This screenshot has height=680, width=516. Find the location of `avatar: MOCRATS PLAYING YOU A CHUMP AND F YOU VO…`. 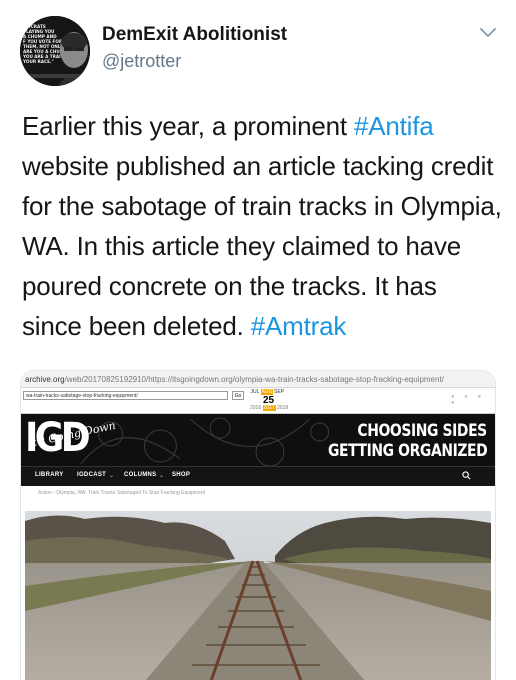

avatar: MOCRATS PLAYING YOU A CHUMP AND F YOU VO… is located at coordinates (55, 51).